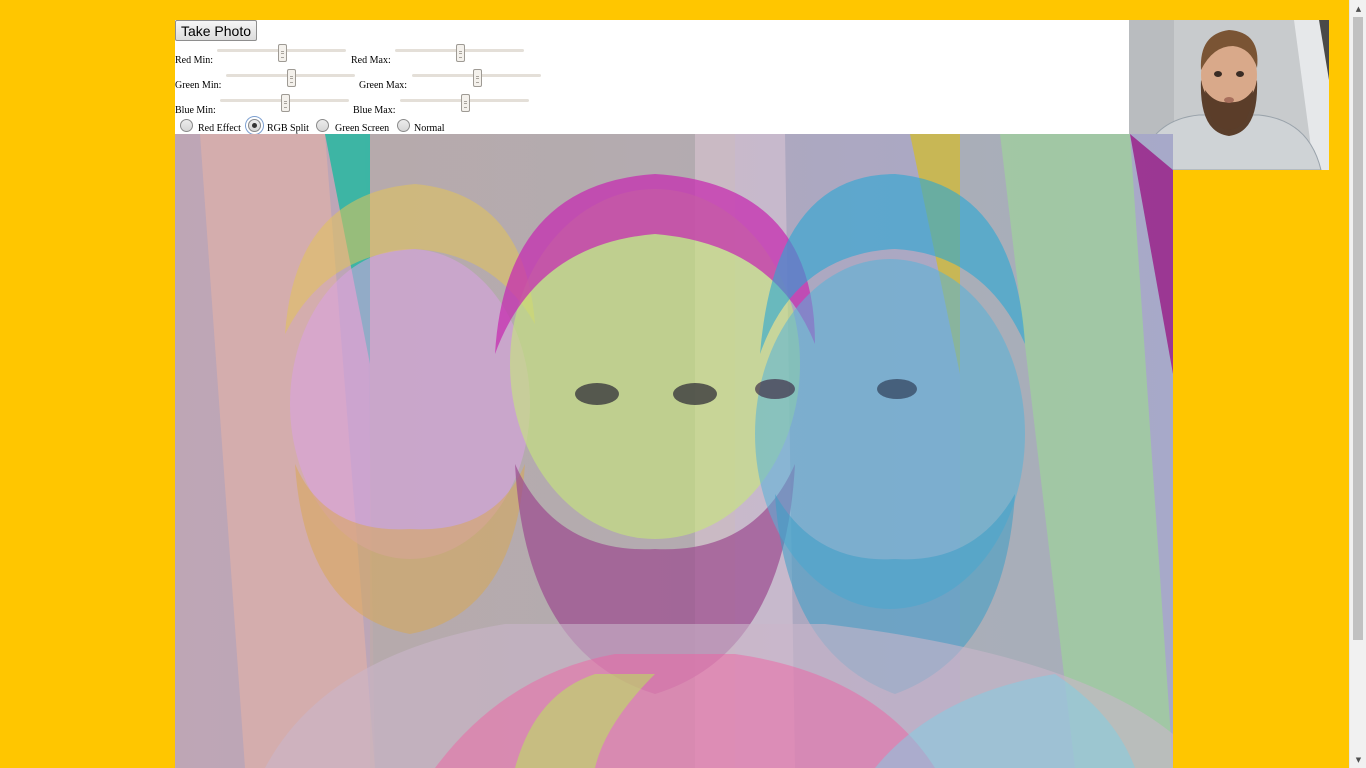 The image size is (1366, 768). What do you see at coordinates (1358, 759) in the screenshot?
I see `scroll-down-icon: ▼` at bounding box center [1358, 759].